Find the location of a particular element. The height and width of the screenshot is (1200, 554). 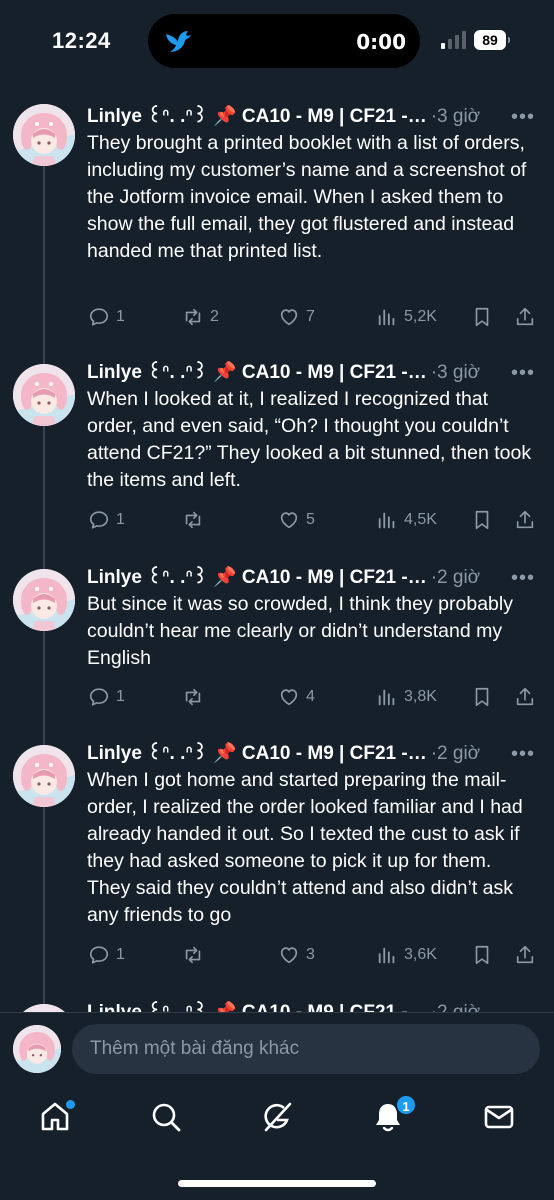

grok-icon is located at coordinates (278, 1117).